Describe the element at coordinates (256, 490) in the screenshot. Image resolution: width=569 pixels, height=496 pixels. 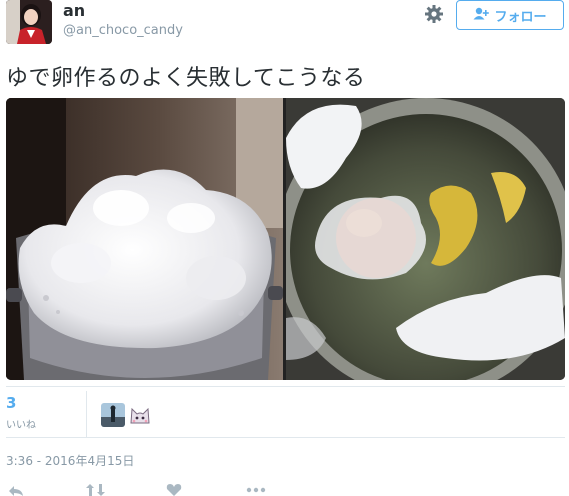
I see `more-icon` at that location.